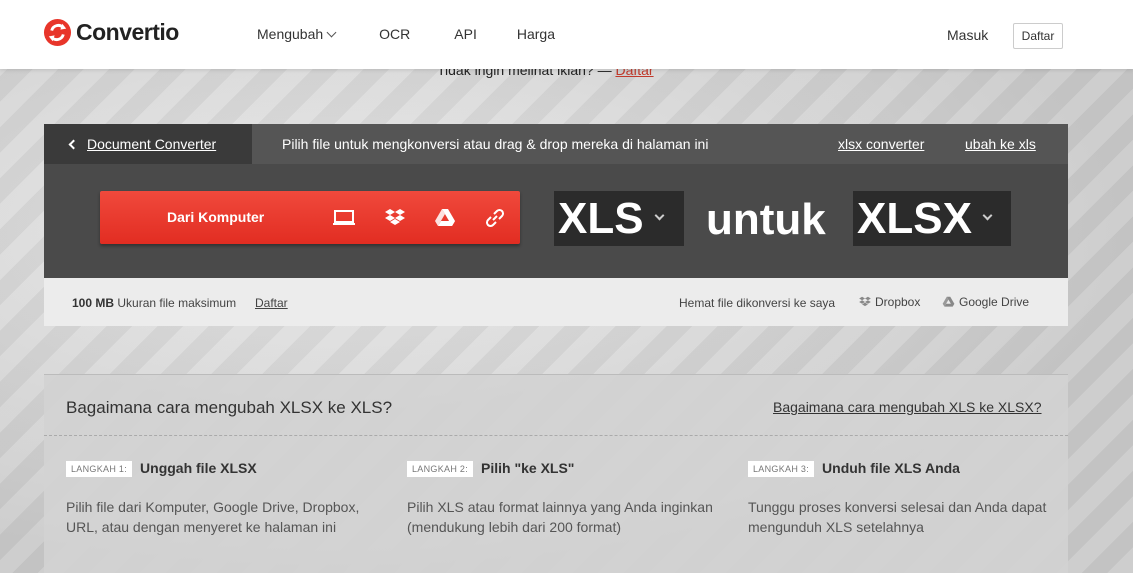 The height and width of the screenshot is (573, 1133). What do you see at coordinates (556, 435) in the screenshot?
I see `divider` at bounding box center [556, 435].